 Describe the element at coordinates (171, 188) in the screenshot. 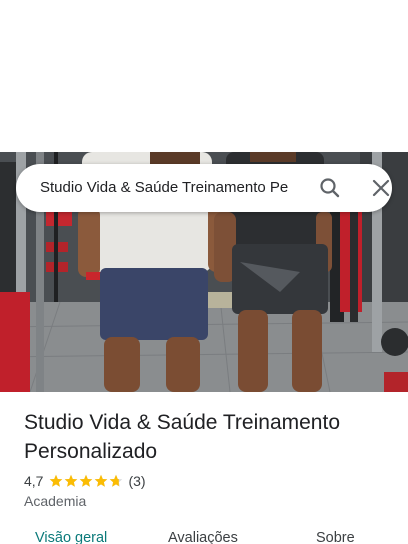

I see `search-input: Studio Vida & Saúde Treinamento Pe` at that location.